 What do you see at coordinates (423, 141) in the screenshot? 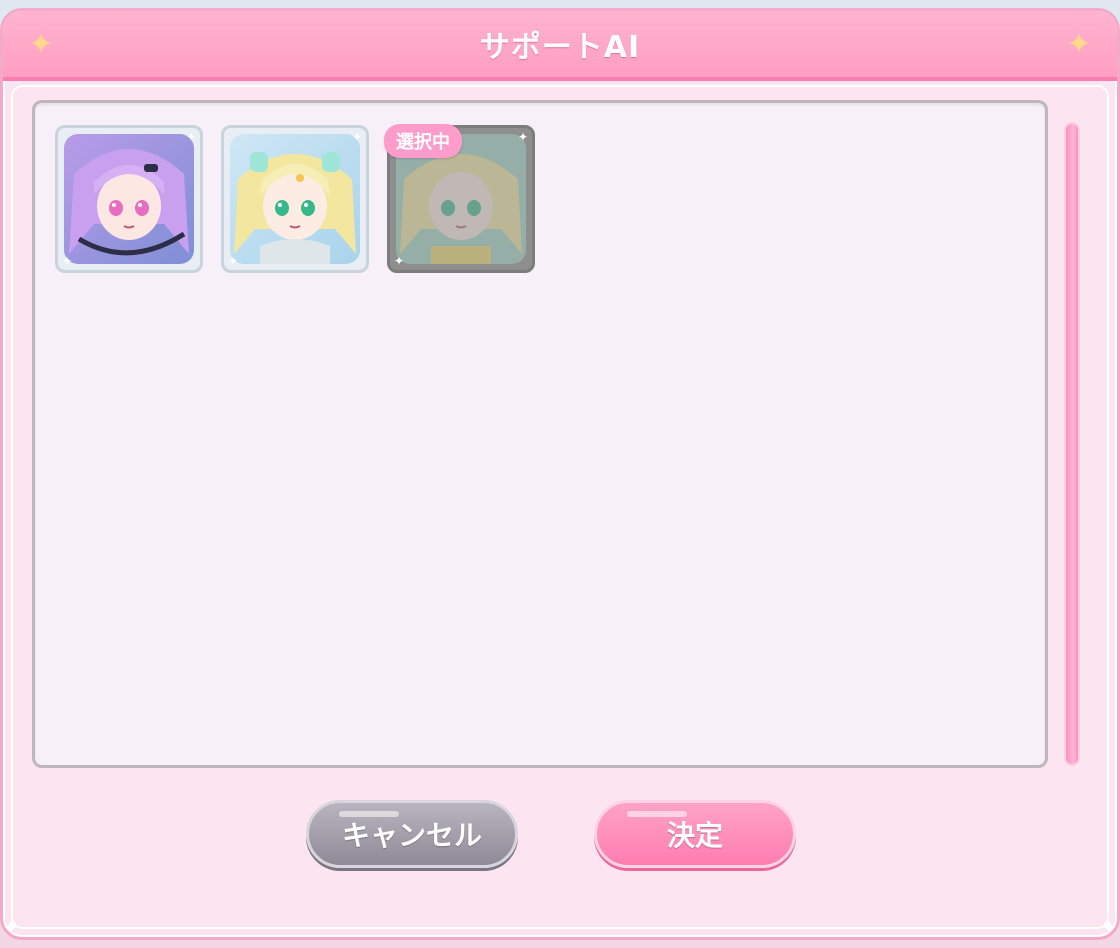
I see `selected-tag: 選択中` at bounding box center [423, 141].